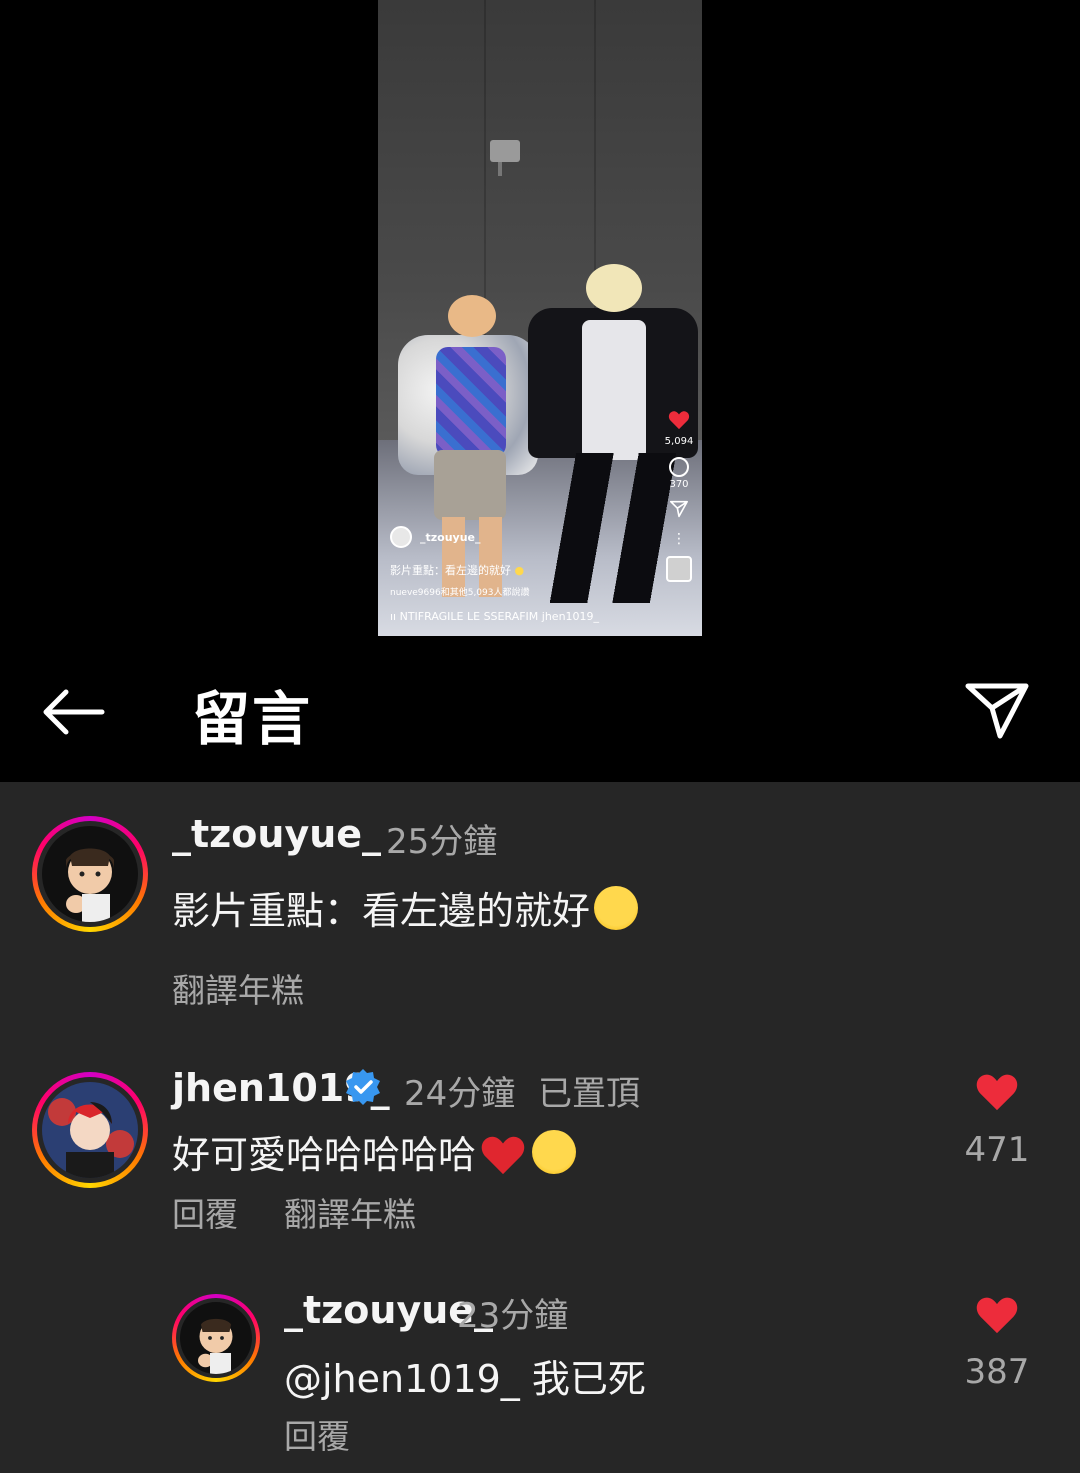 Image resolution: width=1080 pixels, height=1473 pixels. What do you see at coordinates (252, 719) in the screenshot?
I see `page-title: 留言` at bounding box center [252, 719].